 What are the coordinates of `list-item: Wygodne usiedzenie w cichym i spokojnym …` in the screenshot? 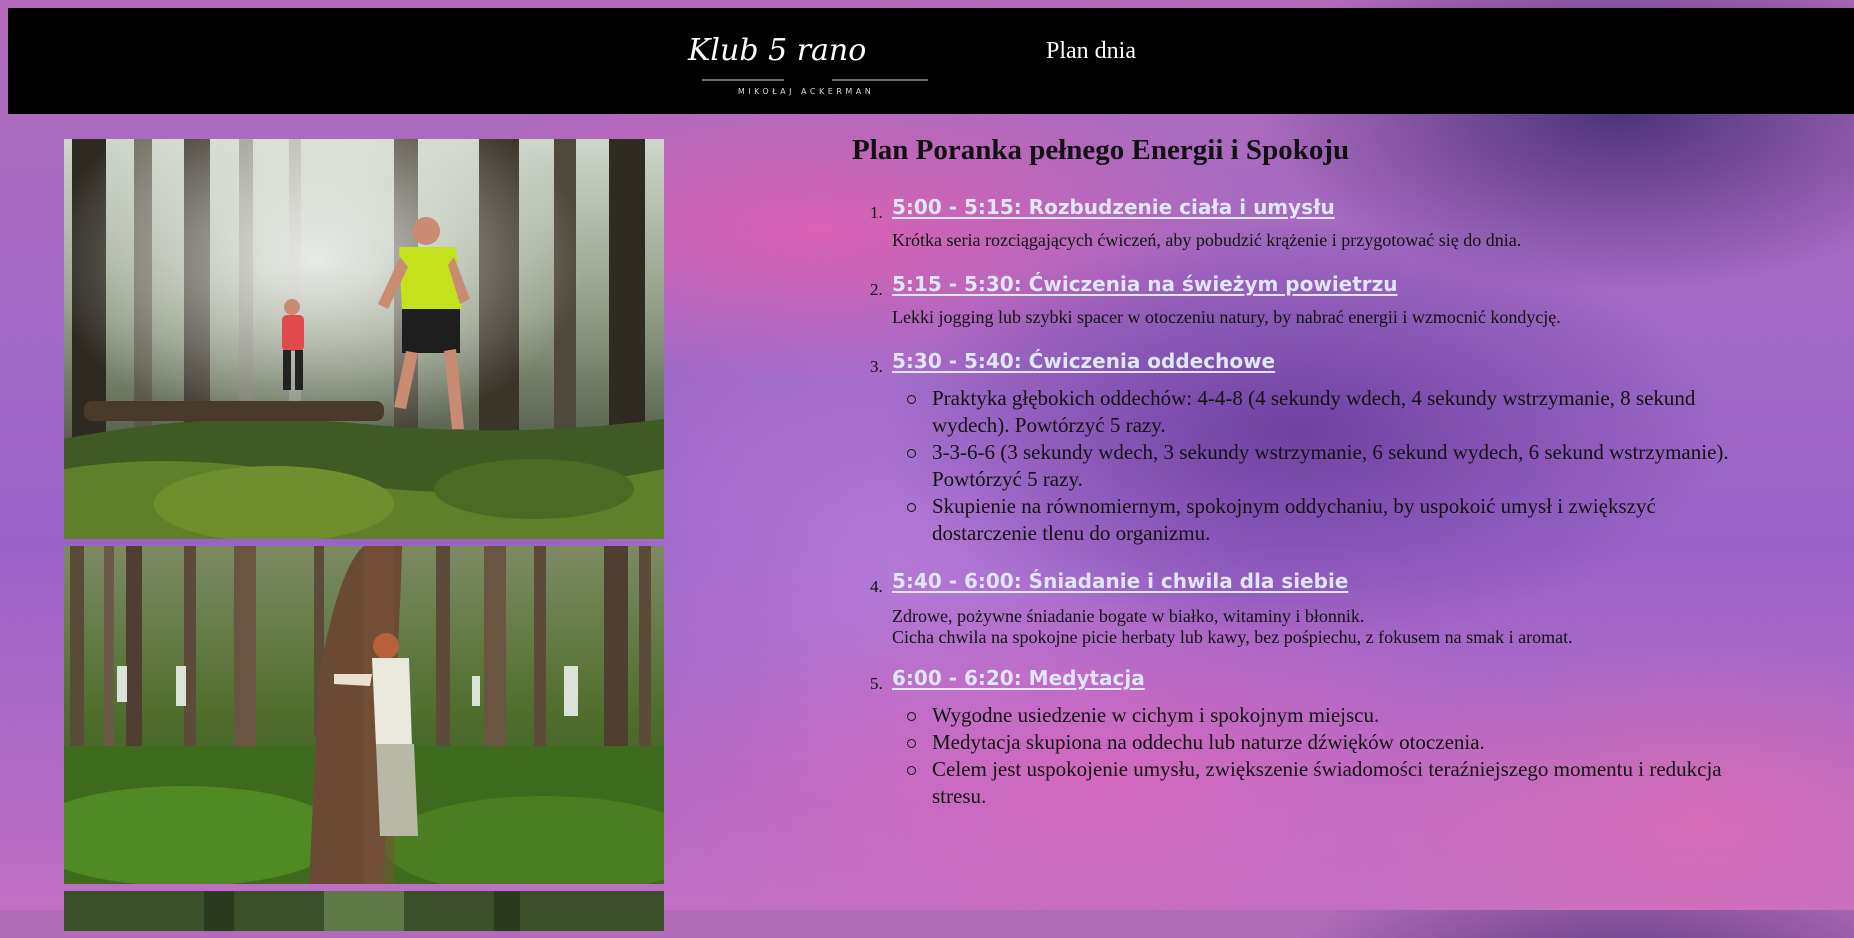 It's located at (1322, 715).